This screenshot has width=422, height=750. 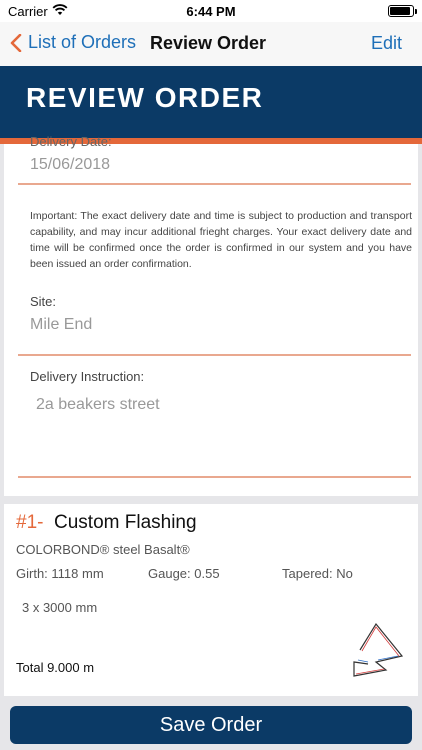 I want to click on item-quantity: 3 x 3000 mm, so click(x=60, y=607).